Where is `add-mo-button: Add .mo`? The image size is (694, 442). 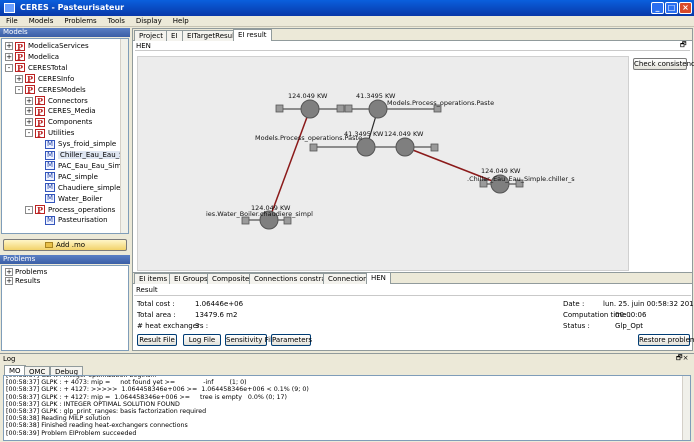 add-mo-button: Add .mo is located at coordinates (65, 245).